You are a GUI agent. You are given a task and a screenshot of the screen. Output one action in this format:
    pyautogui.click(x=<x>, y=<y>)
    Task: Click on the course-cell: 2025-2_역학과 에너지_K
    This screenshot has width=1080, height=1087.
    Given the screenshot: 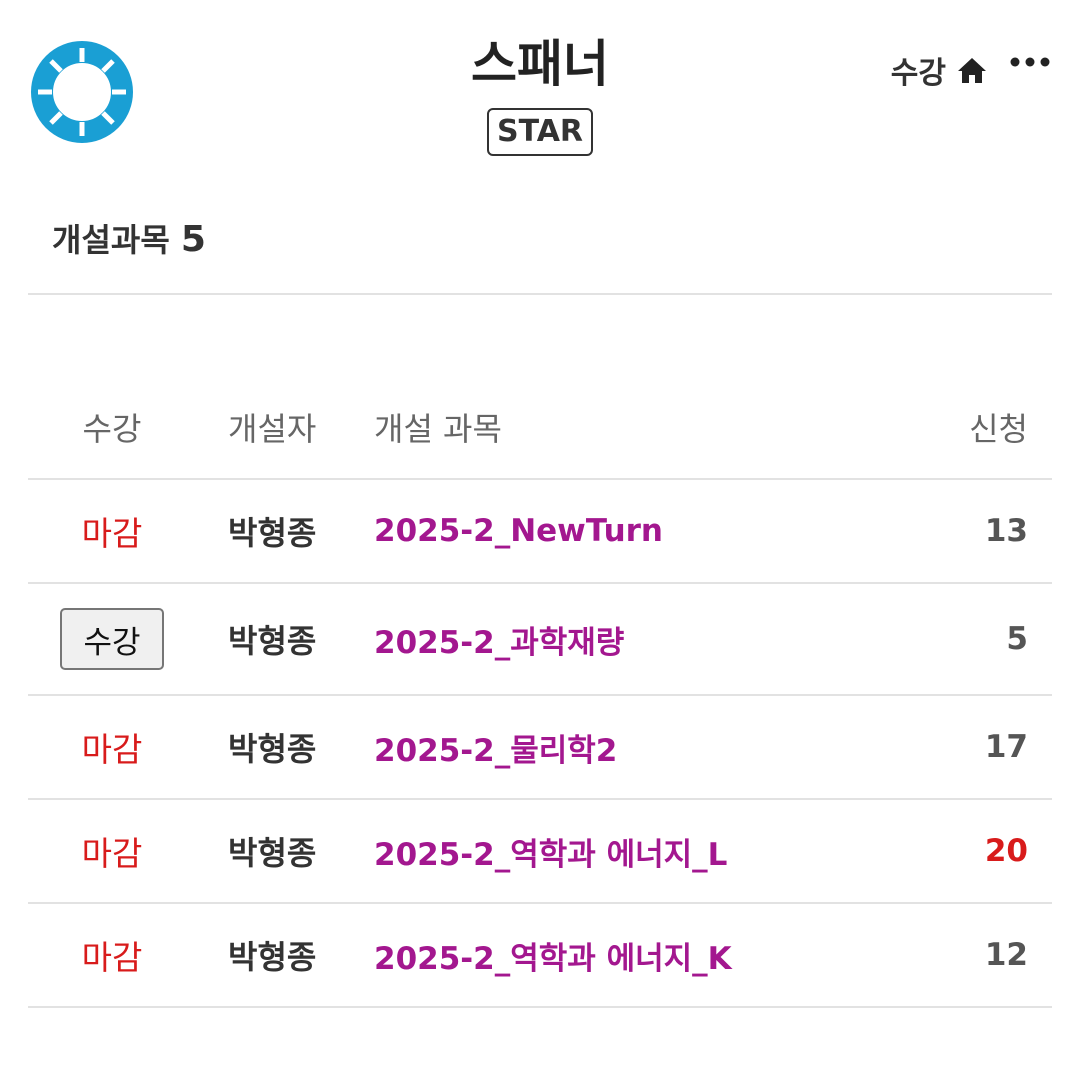 What is the action you would take?
    pyautogui.click(x=654, y=955)
    